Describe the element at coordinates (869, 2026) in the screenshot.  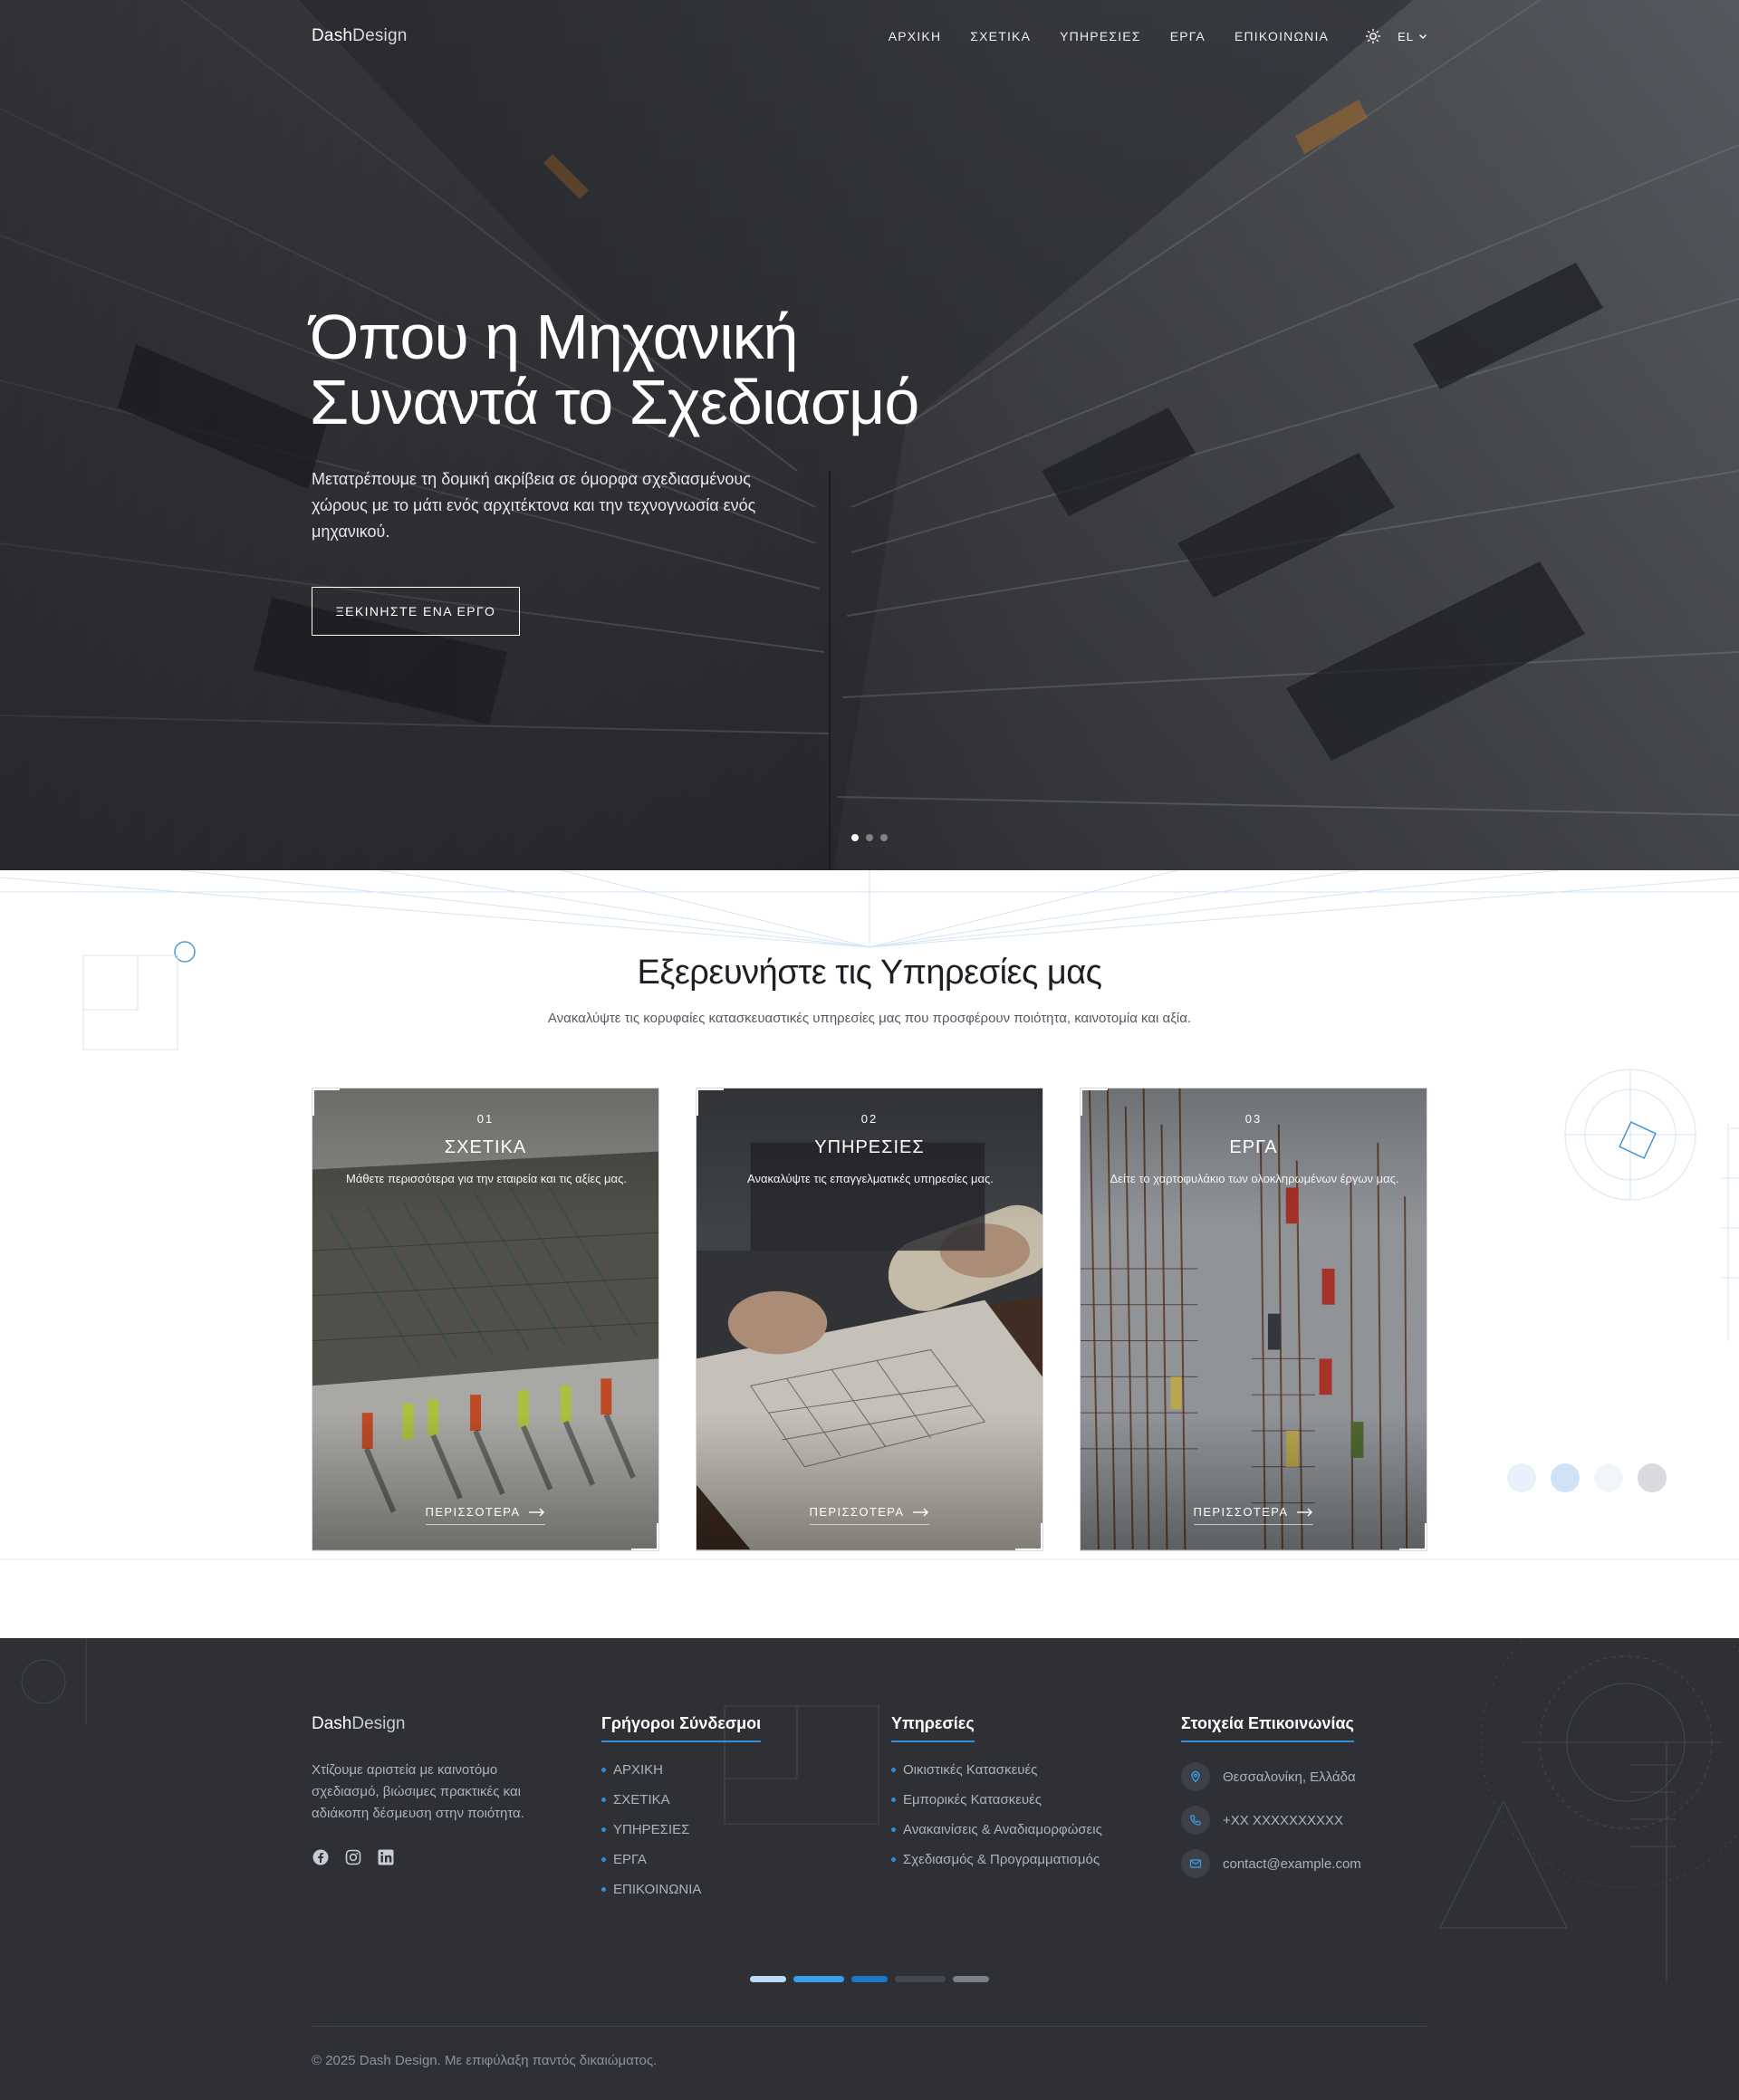
I see `footer-divider` at that location.